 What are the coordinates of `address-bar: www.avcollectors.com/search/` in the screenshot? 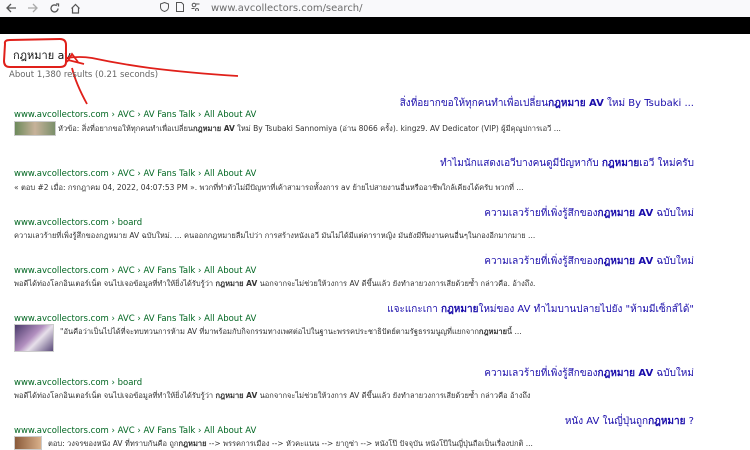 It's located at (261, 8).